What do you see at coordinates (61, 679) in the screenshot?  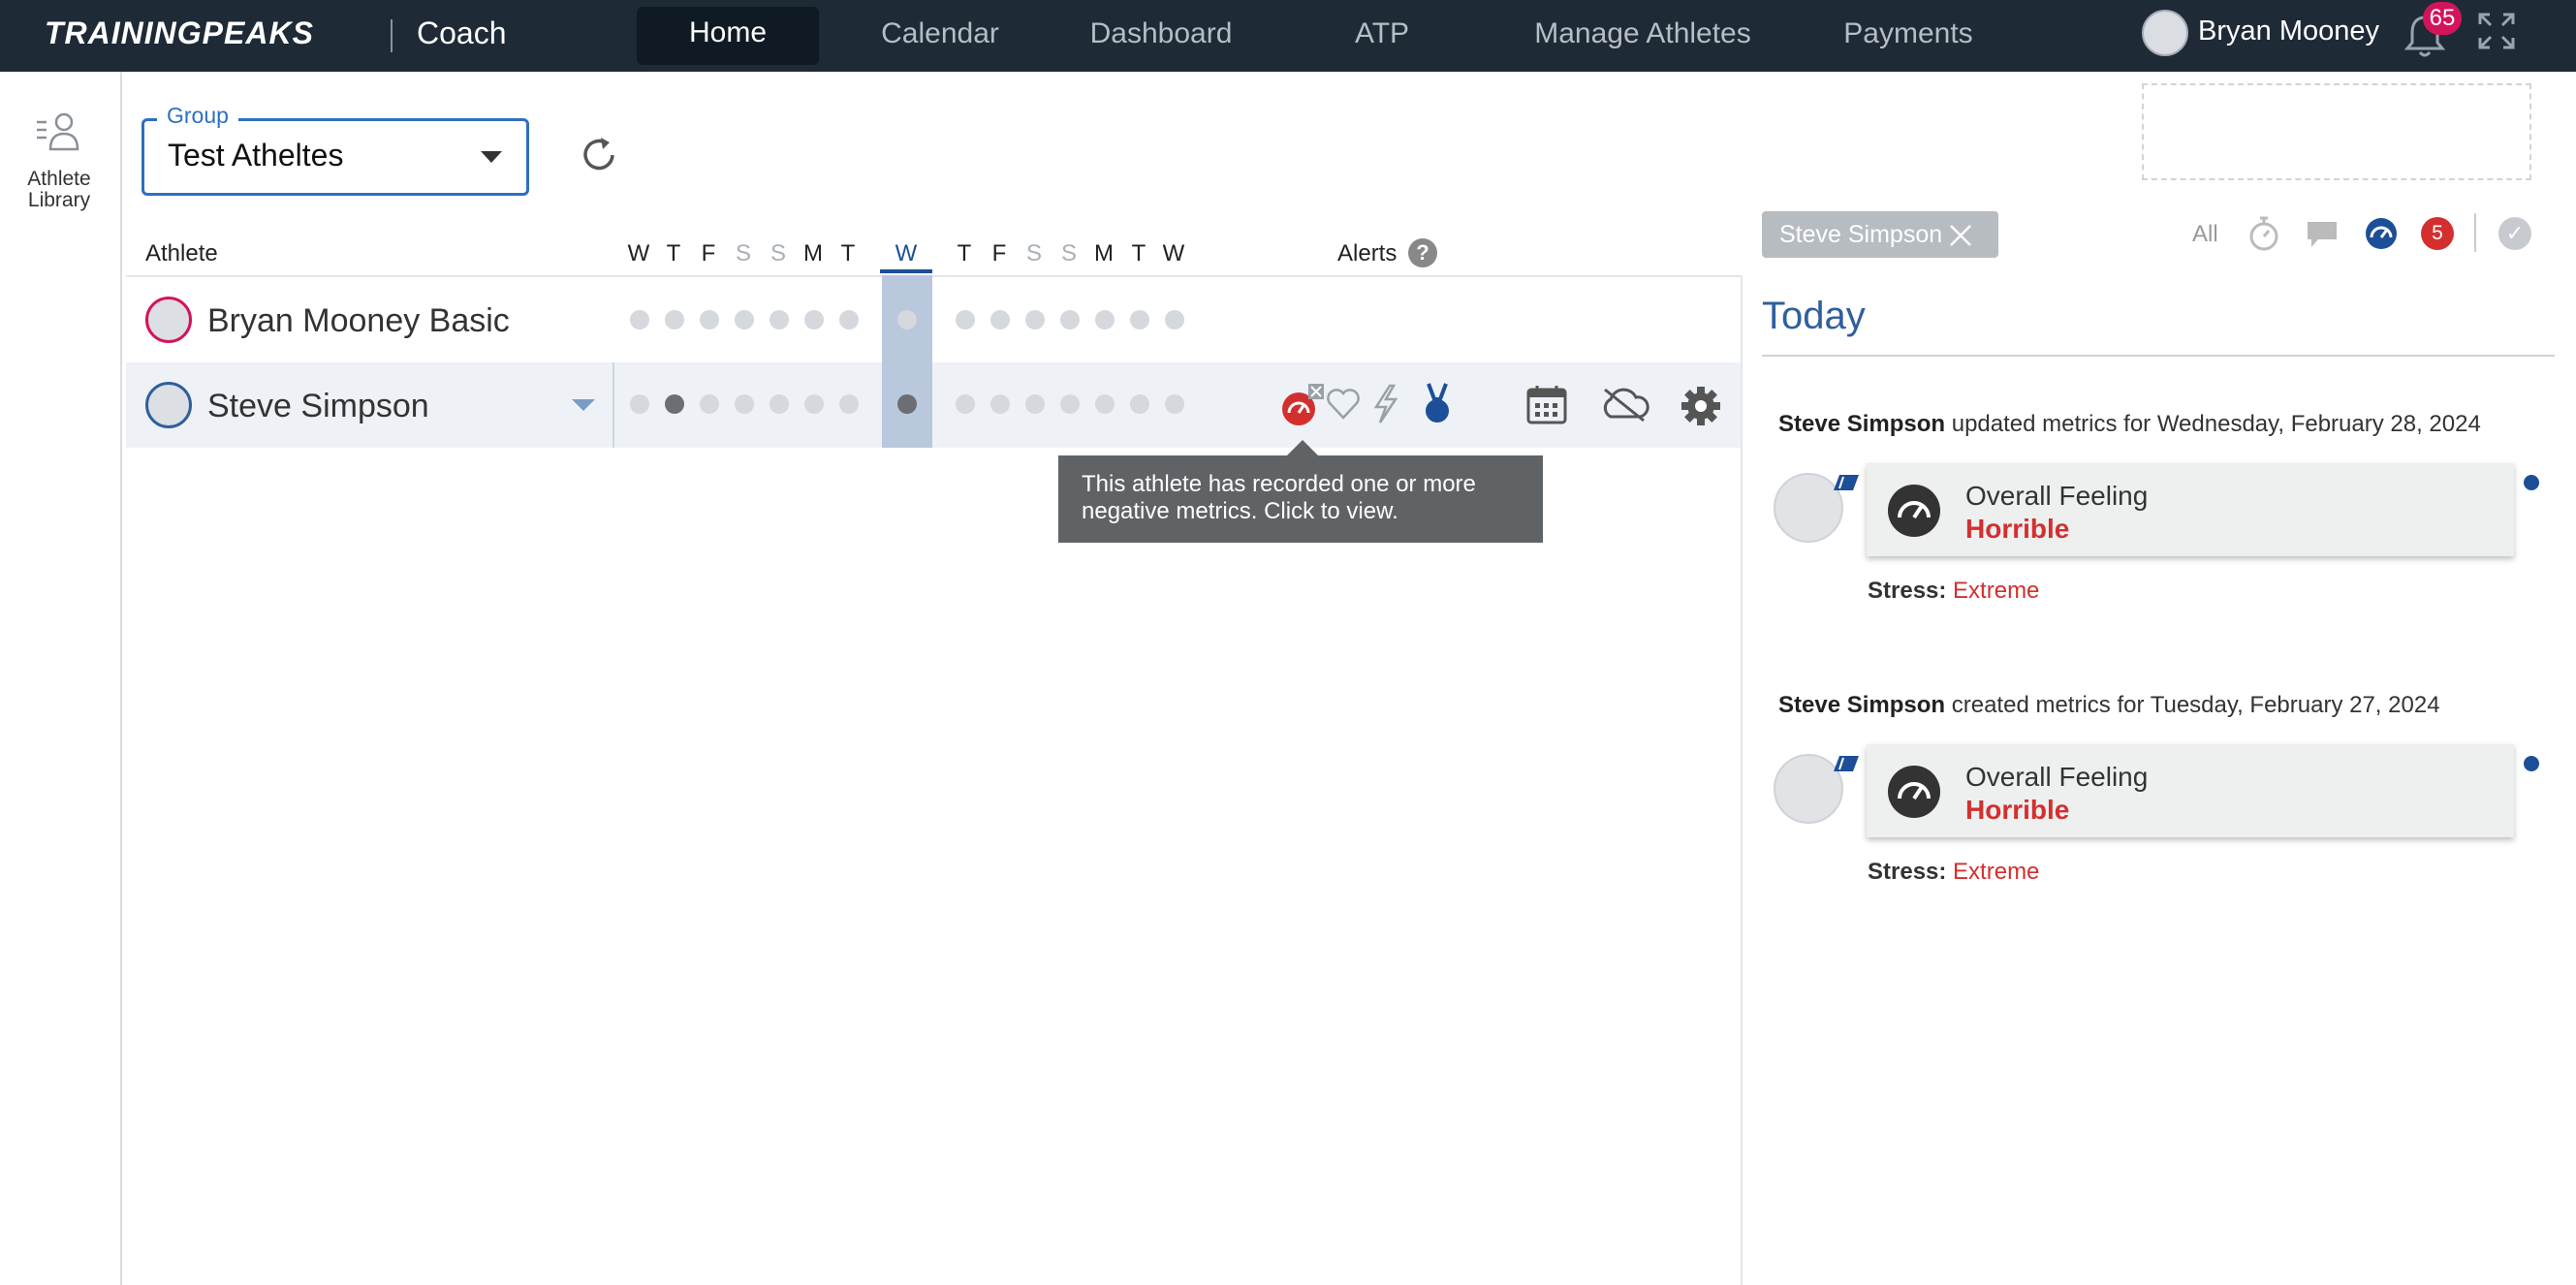 I see `left-rail: Athlete Library` at bounding box center [61, 679].